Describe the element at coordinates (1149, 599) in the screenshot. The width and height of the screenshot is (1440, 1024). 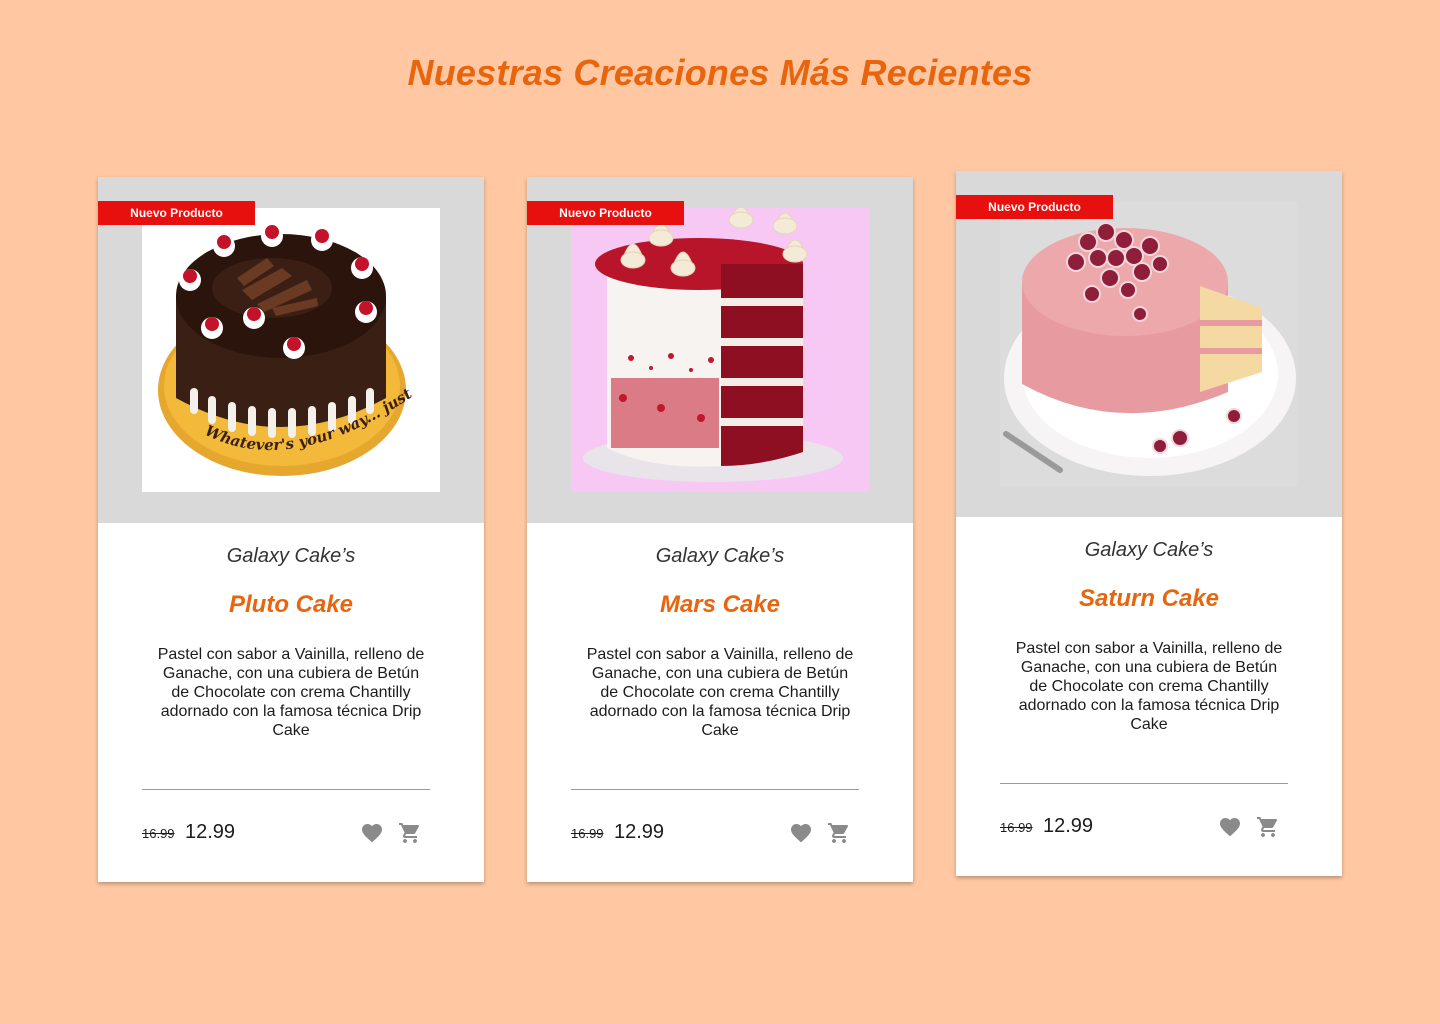
I see `product-name: Saturn Cake` at that location.